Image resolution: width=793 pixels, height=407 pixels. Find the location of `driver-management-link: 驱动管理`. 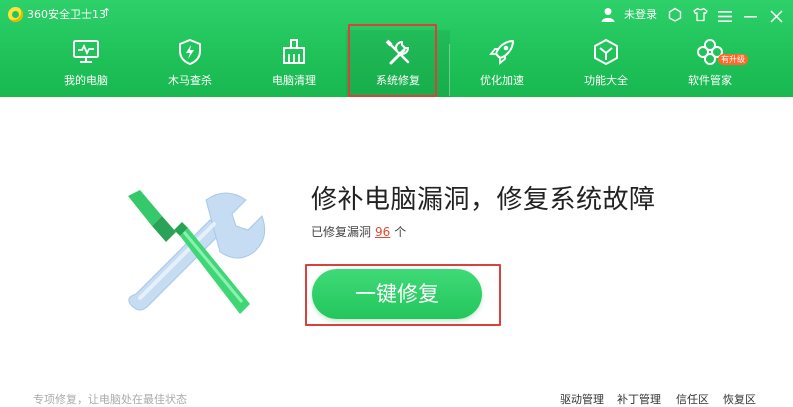

driver-management-link: 驱动管理 is located at coordinates (582, 399).